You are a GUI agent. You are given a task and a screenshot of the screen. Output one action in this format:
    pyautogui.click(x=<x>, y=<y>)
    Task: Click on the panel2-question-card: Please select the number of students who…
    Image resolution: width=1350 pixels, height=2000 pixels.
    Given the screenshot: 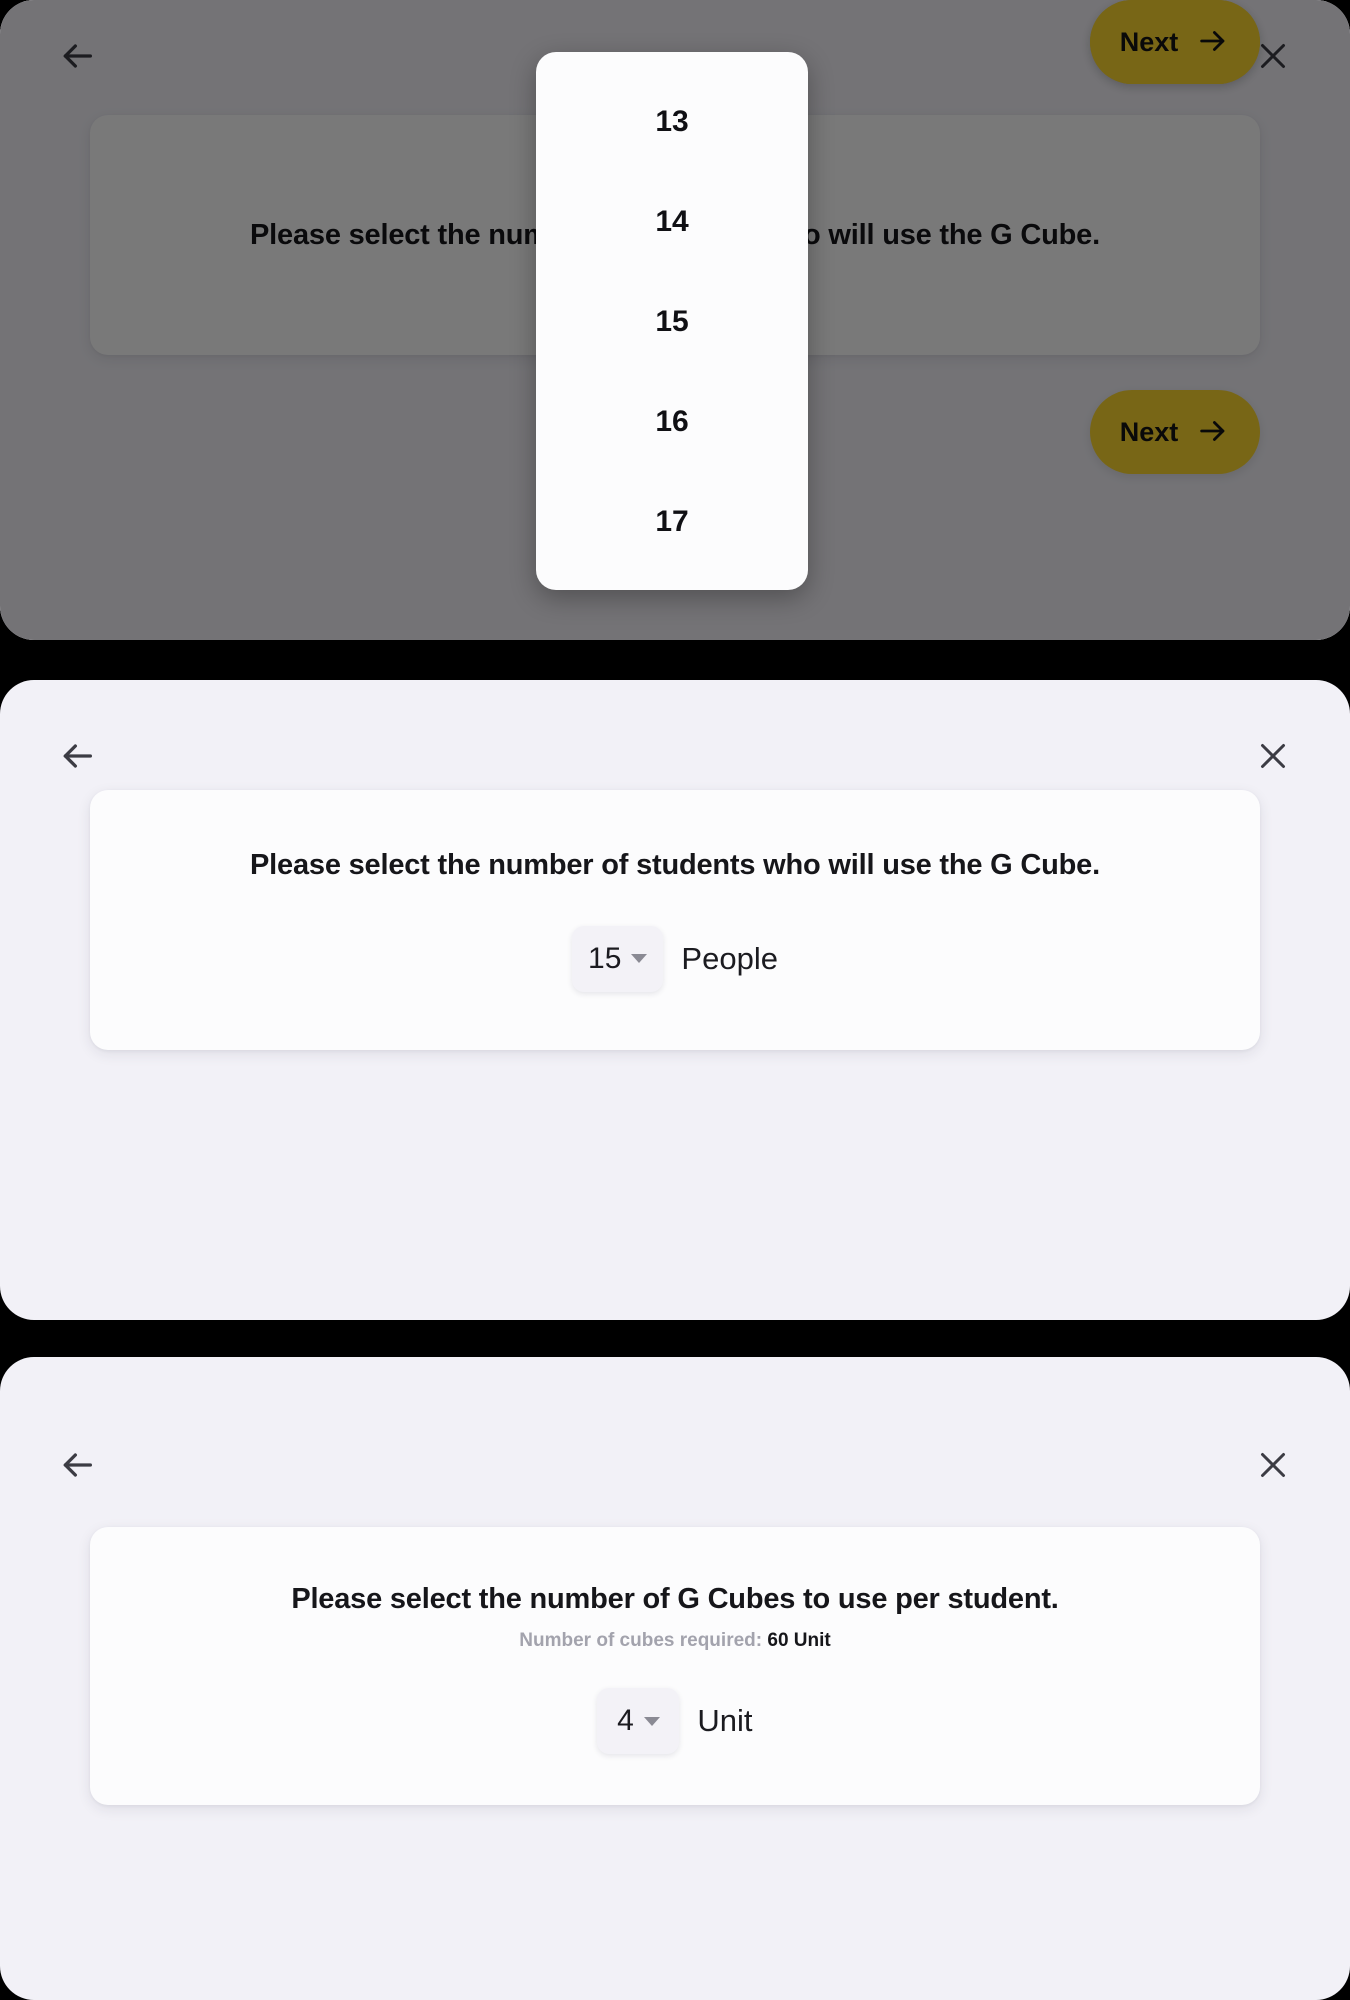 What is the action you would take?
    pyautogui.click(x=675, y=920)
    